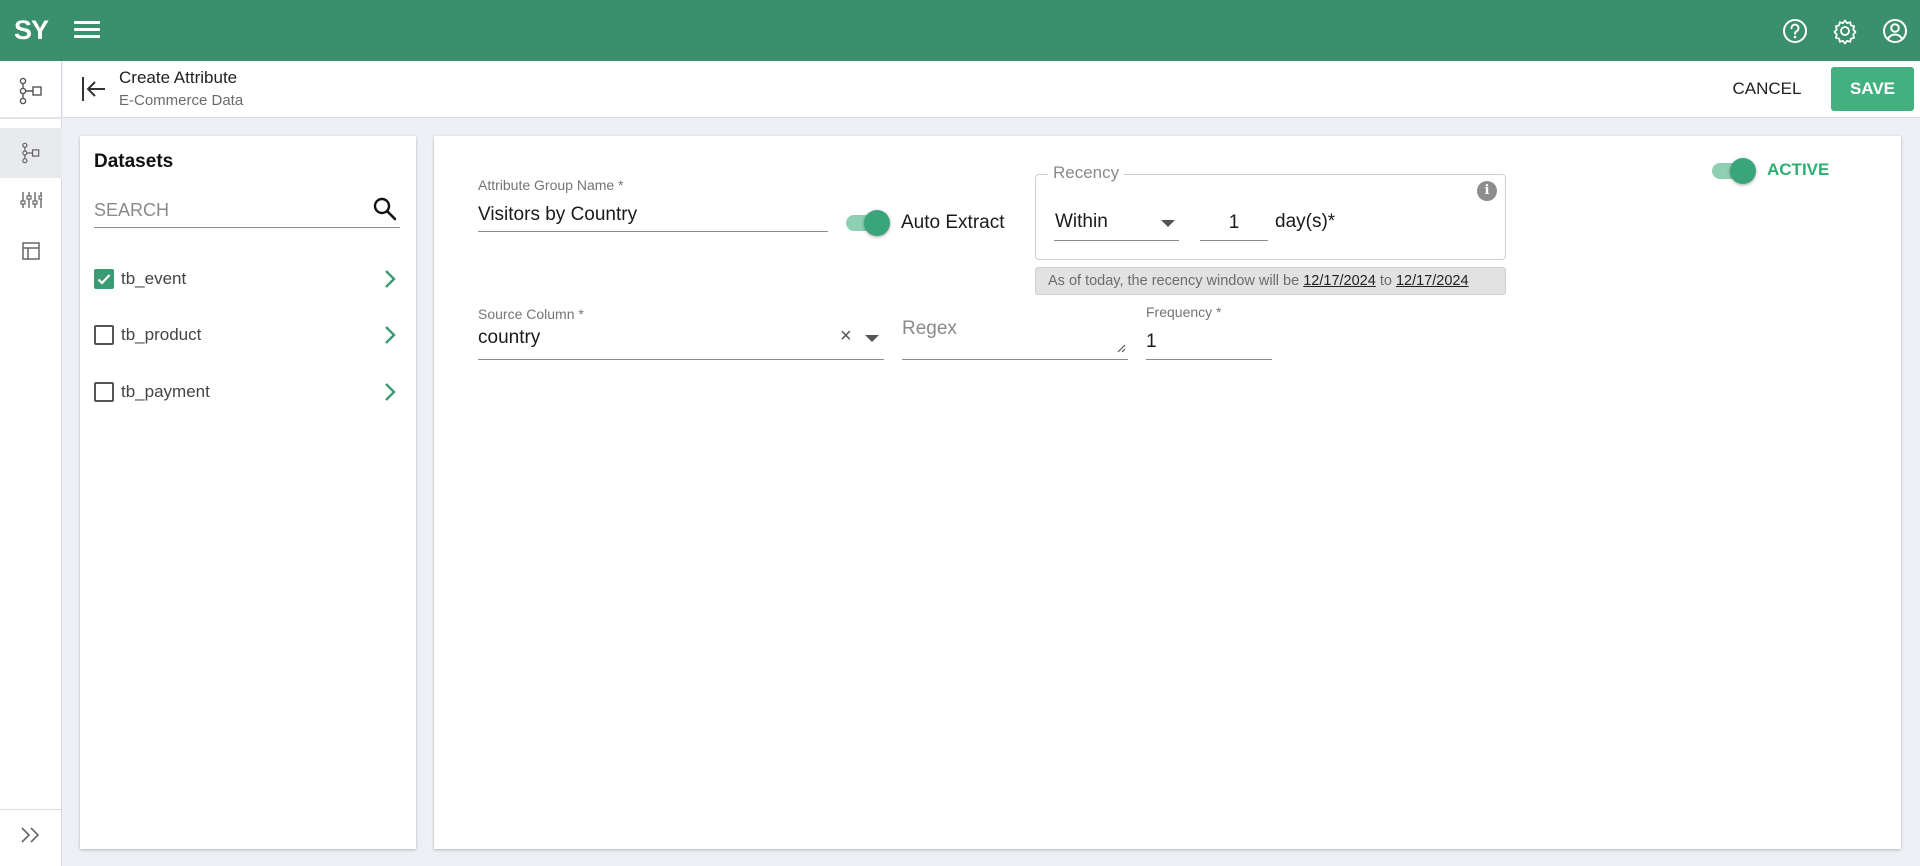 This screenshot has height=866, width=1920. I want to click on recency-days-input, so click(1234, 223).